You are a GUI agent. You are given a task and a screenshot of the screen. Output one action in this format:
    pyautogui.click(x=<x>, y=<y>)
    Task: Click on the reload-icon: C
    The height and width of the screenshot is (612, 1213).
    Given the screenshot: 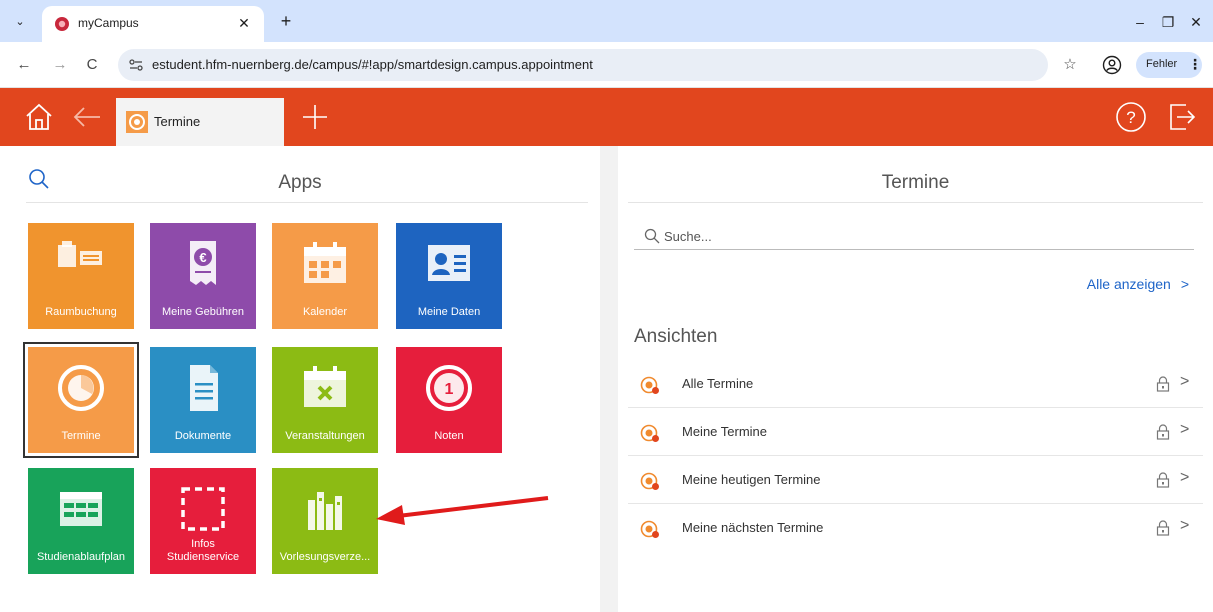 What is the action you would take?
    pyautogui.click(x=92, y=65)
    